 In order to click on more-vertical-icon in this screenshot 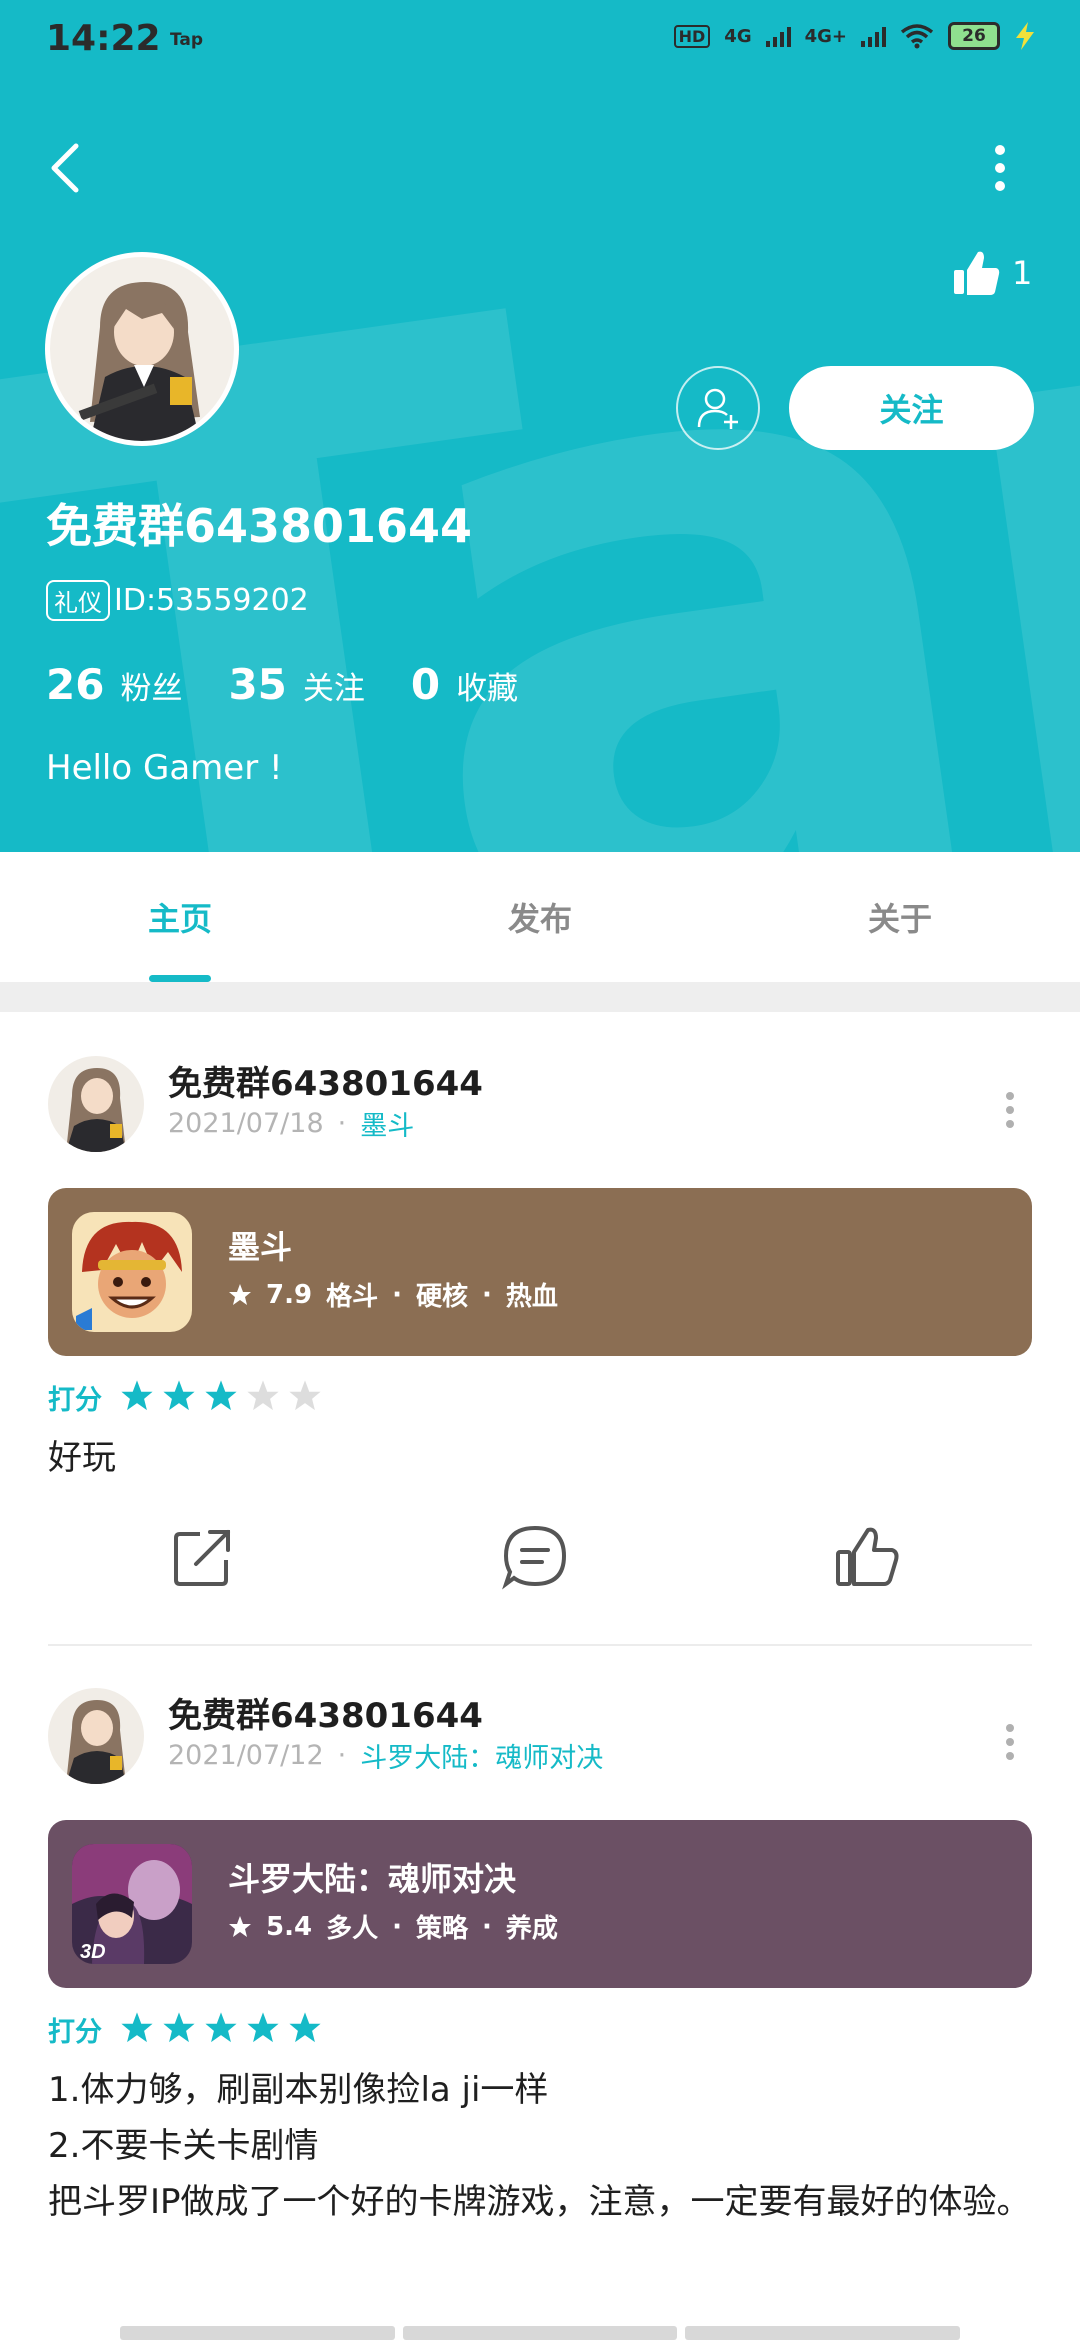, I will do `click(1000, 168)`.